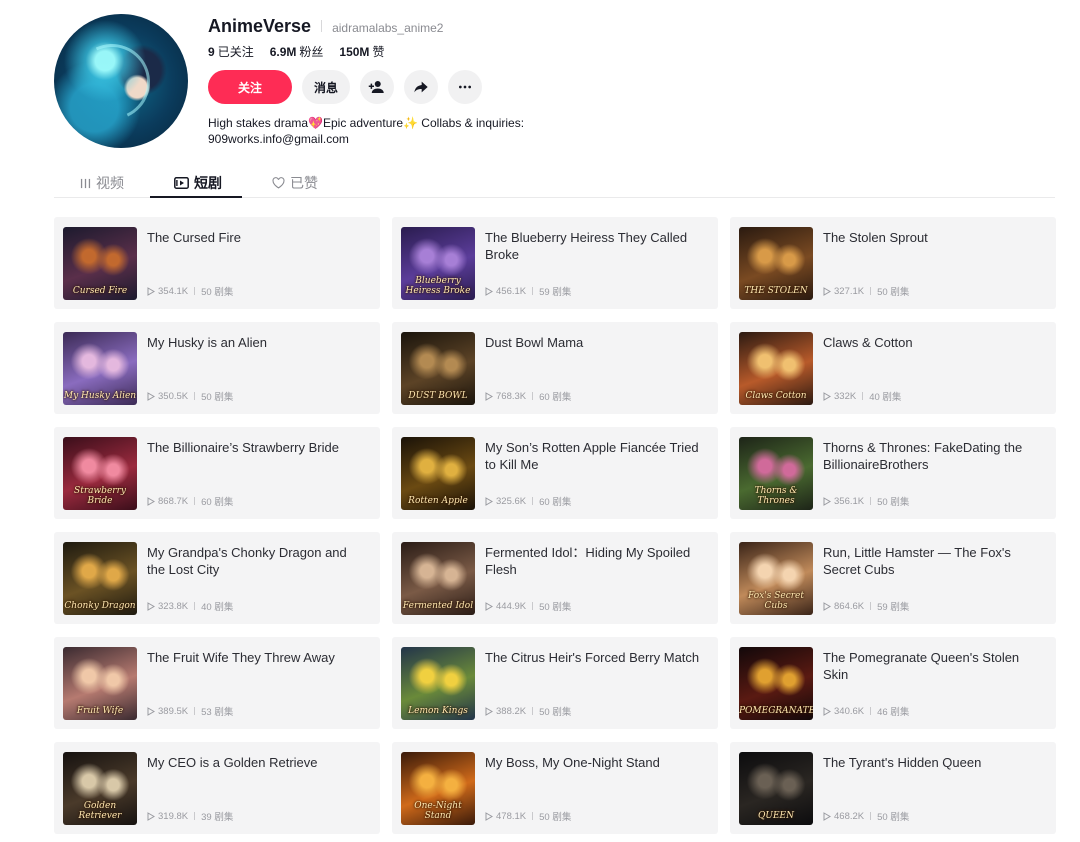 Image resolution: width=1080 pixels, height=842 pixels. Describe the element at coordinates (866, 606) in the screenshot. I see `drama-meta: 864.6K 59 剧集` at that location.